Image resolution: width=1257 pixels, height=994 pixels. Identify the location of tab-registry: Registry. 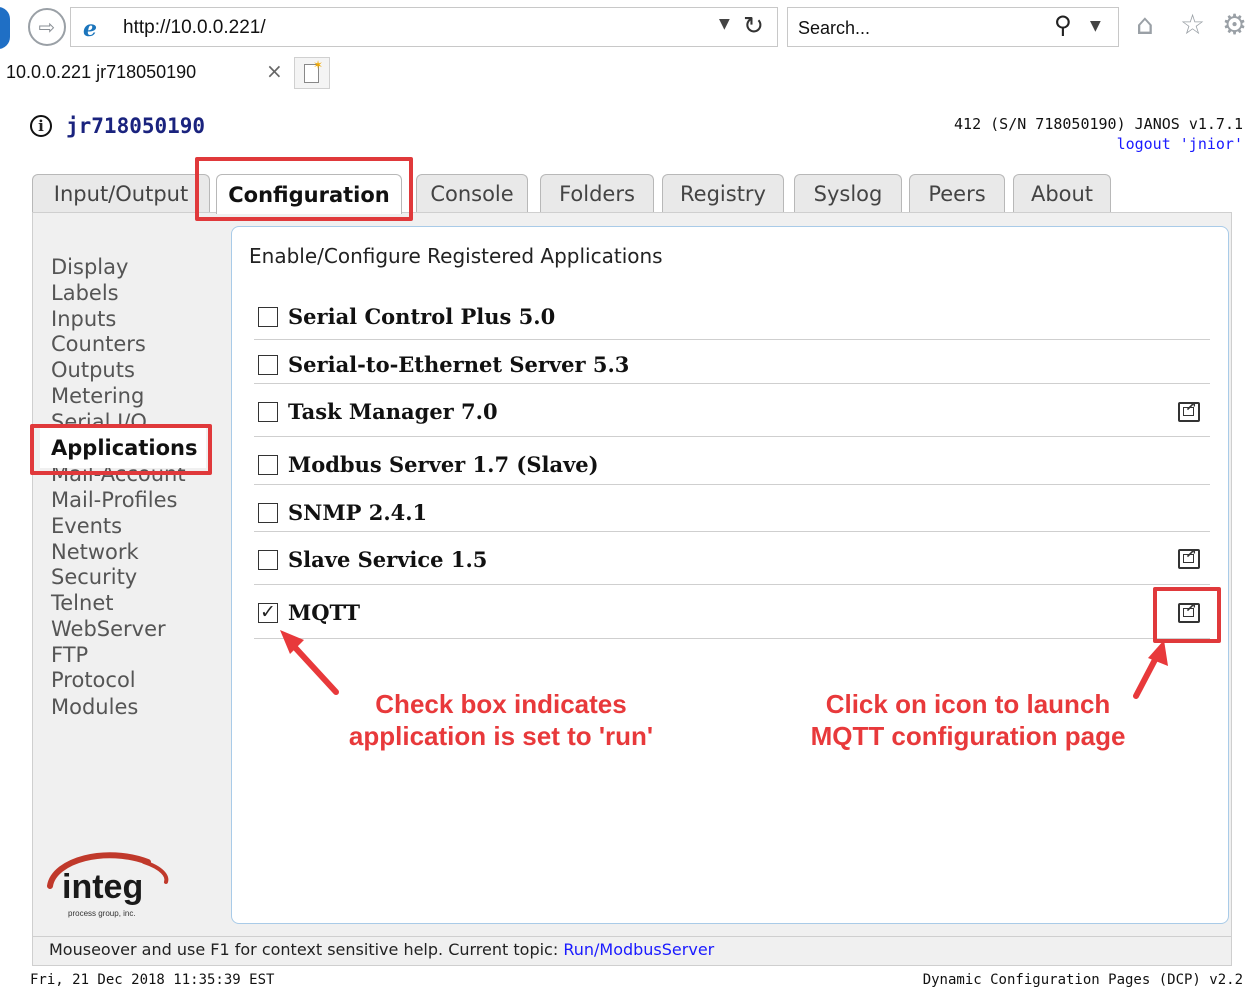
(723, 193).